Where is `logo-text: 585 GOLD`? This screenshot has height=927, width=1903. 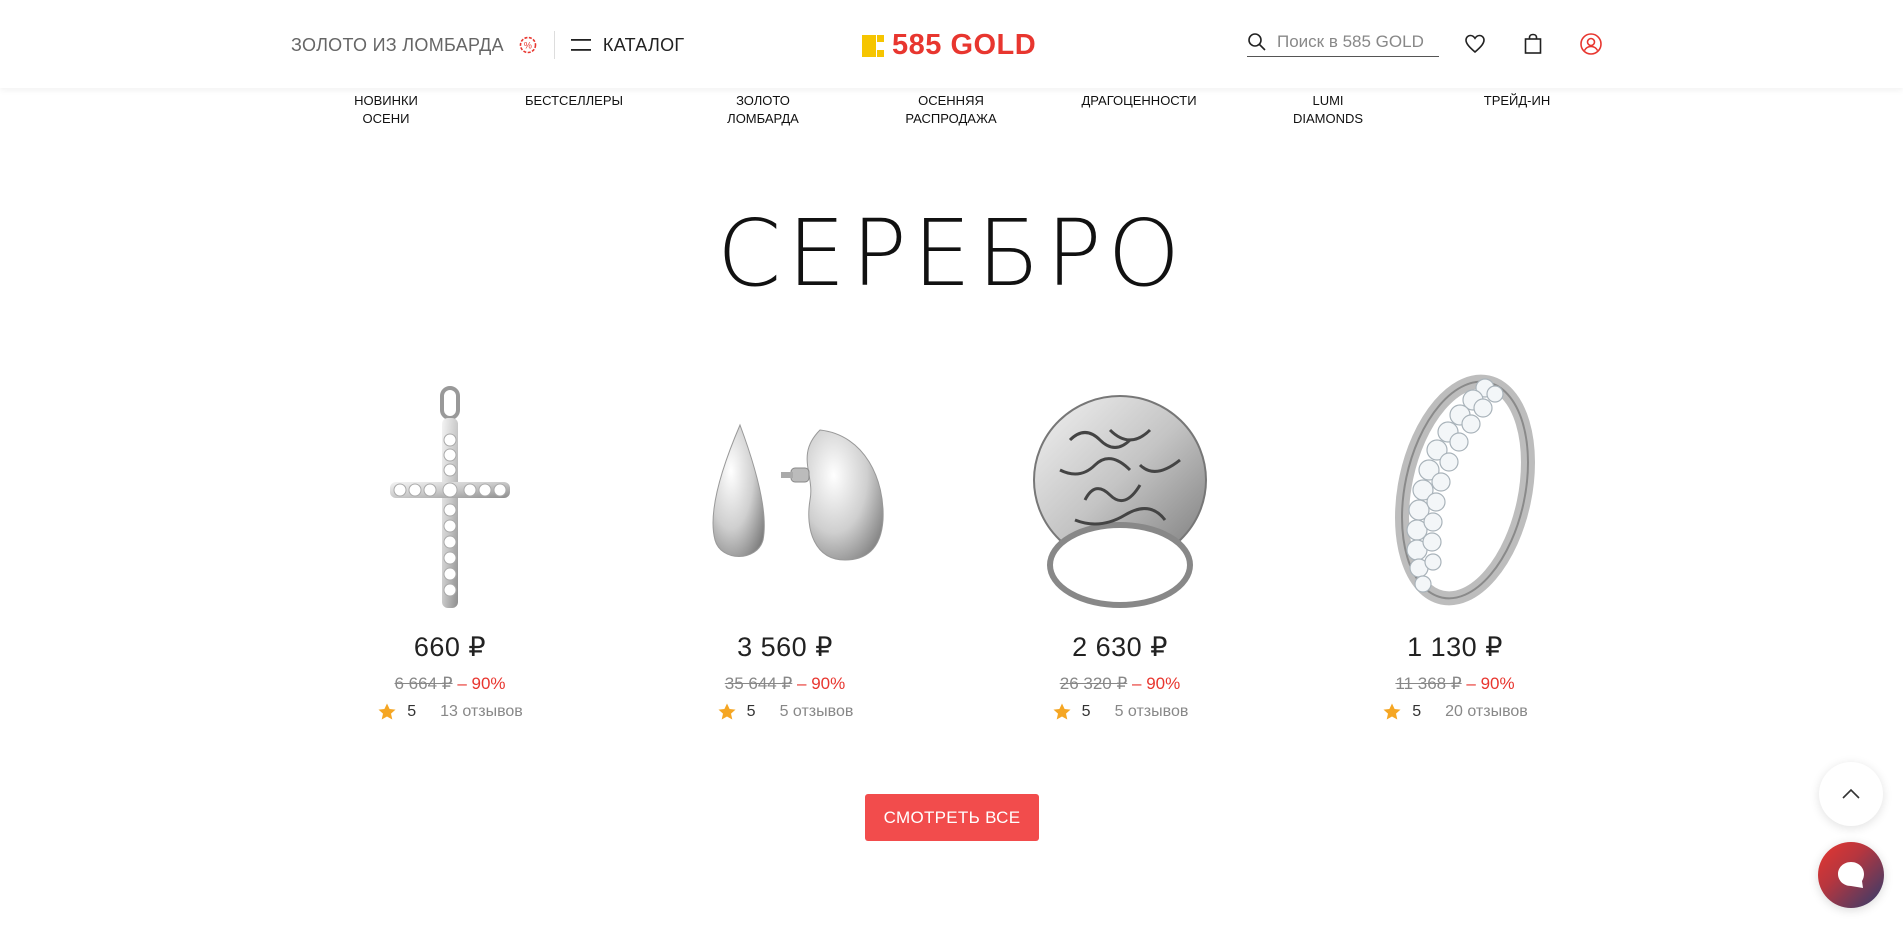 logo-text: 585 GOLD is located at coordinates (964, 45).